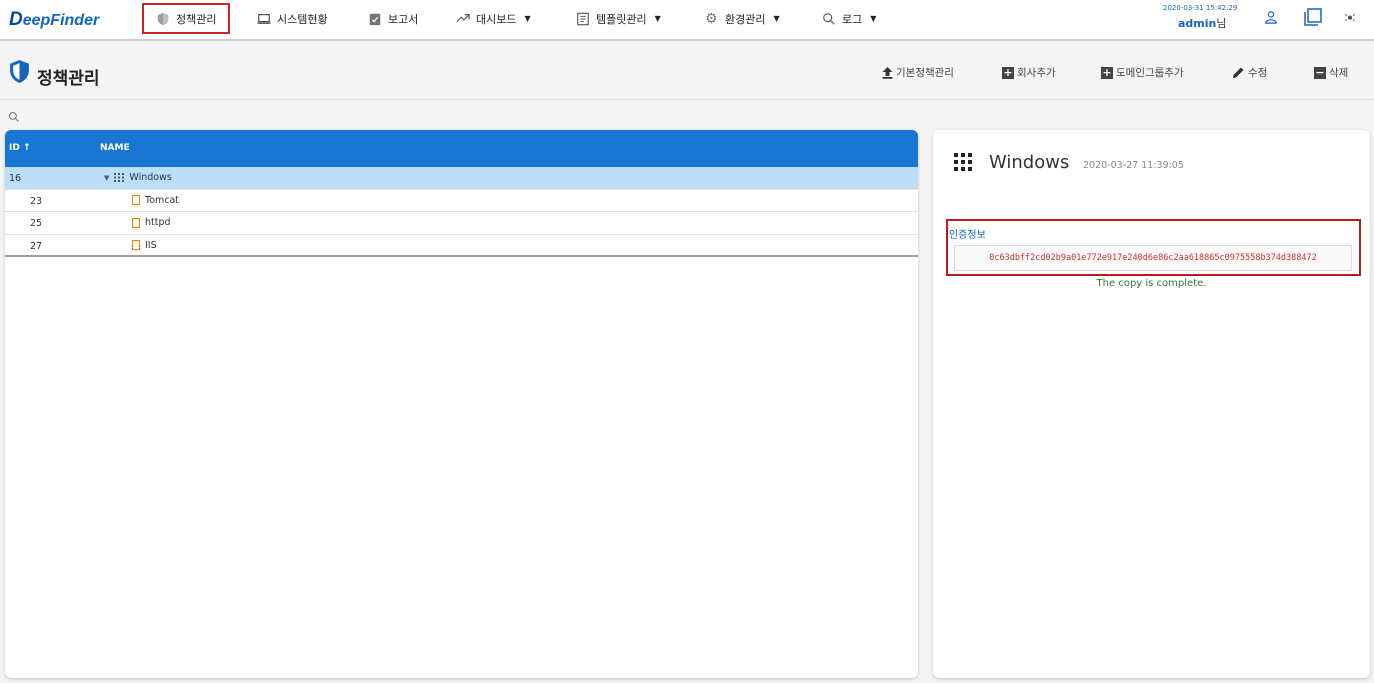 The image size is (1374, 683). What do you see at coordinates (1202, 23) in the screenshot?
I see `username: admin님` at bounding box center [1202, 23].